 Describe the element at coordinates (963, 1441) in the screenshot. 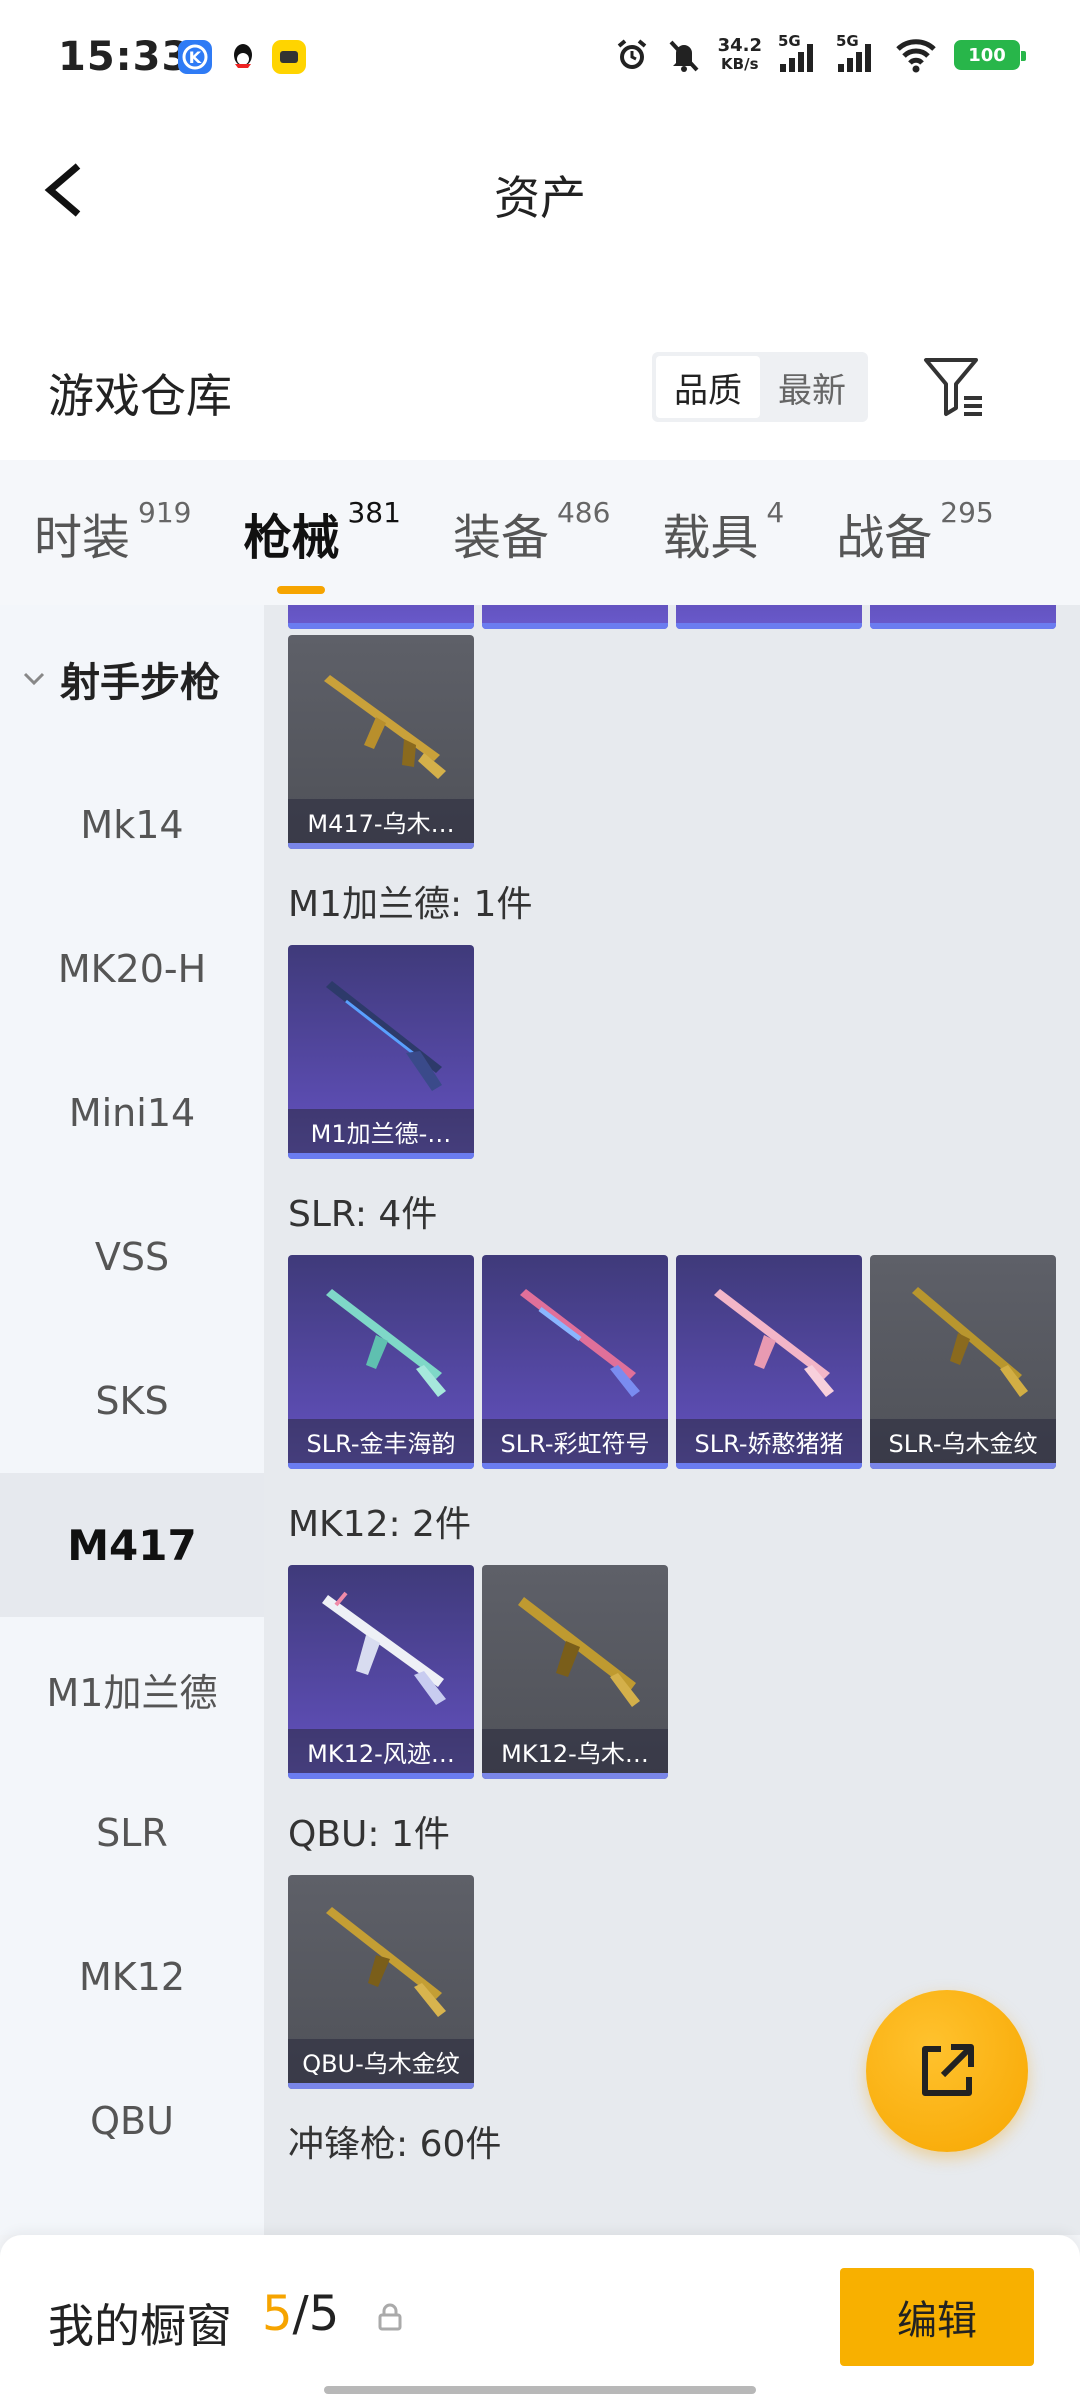

I see `item-label: SLR-乌木金纹` at that location.